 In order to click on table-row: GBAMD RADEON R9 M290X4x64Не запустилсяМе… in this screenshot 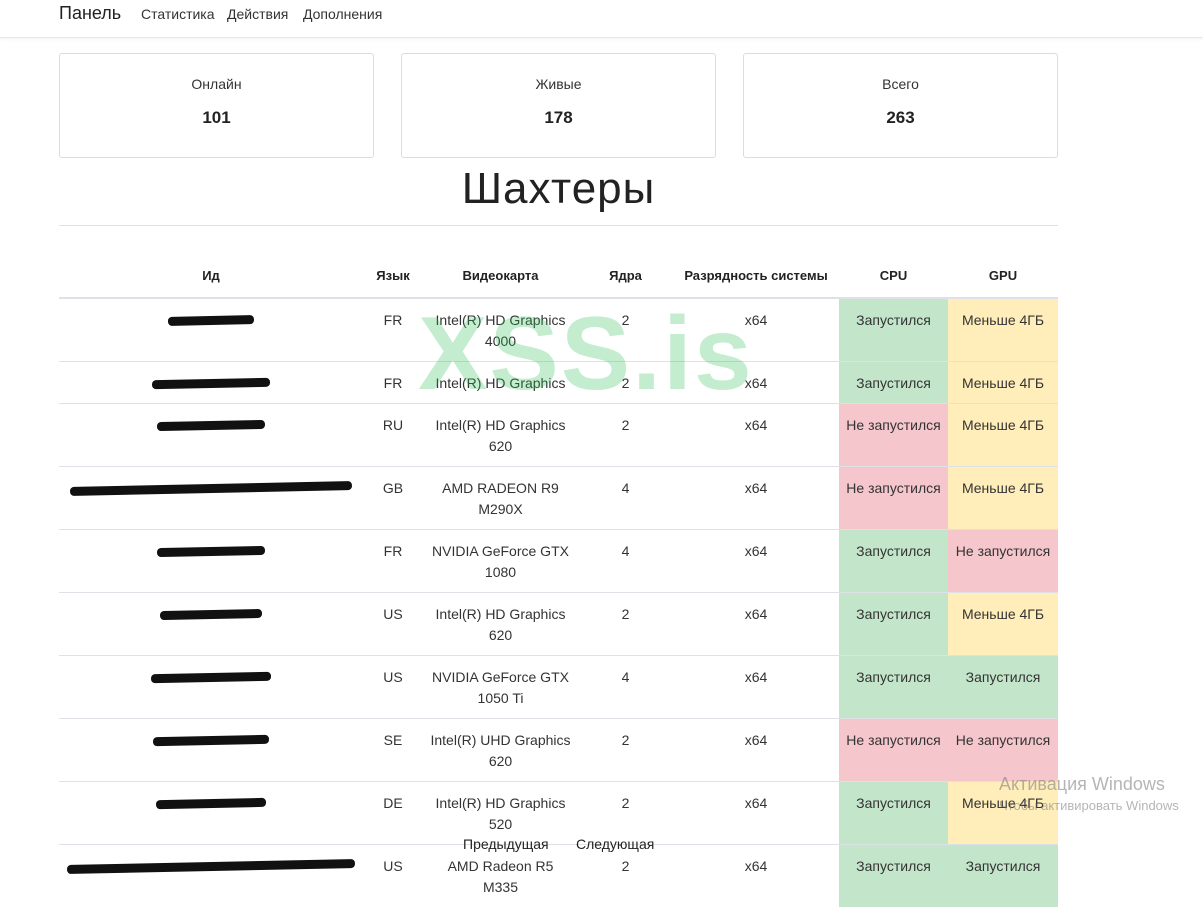, I will do `click(558, 498)`.